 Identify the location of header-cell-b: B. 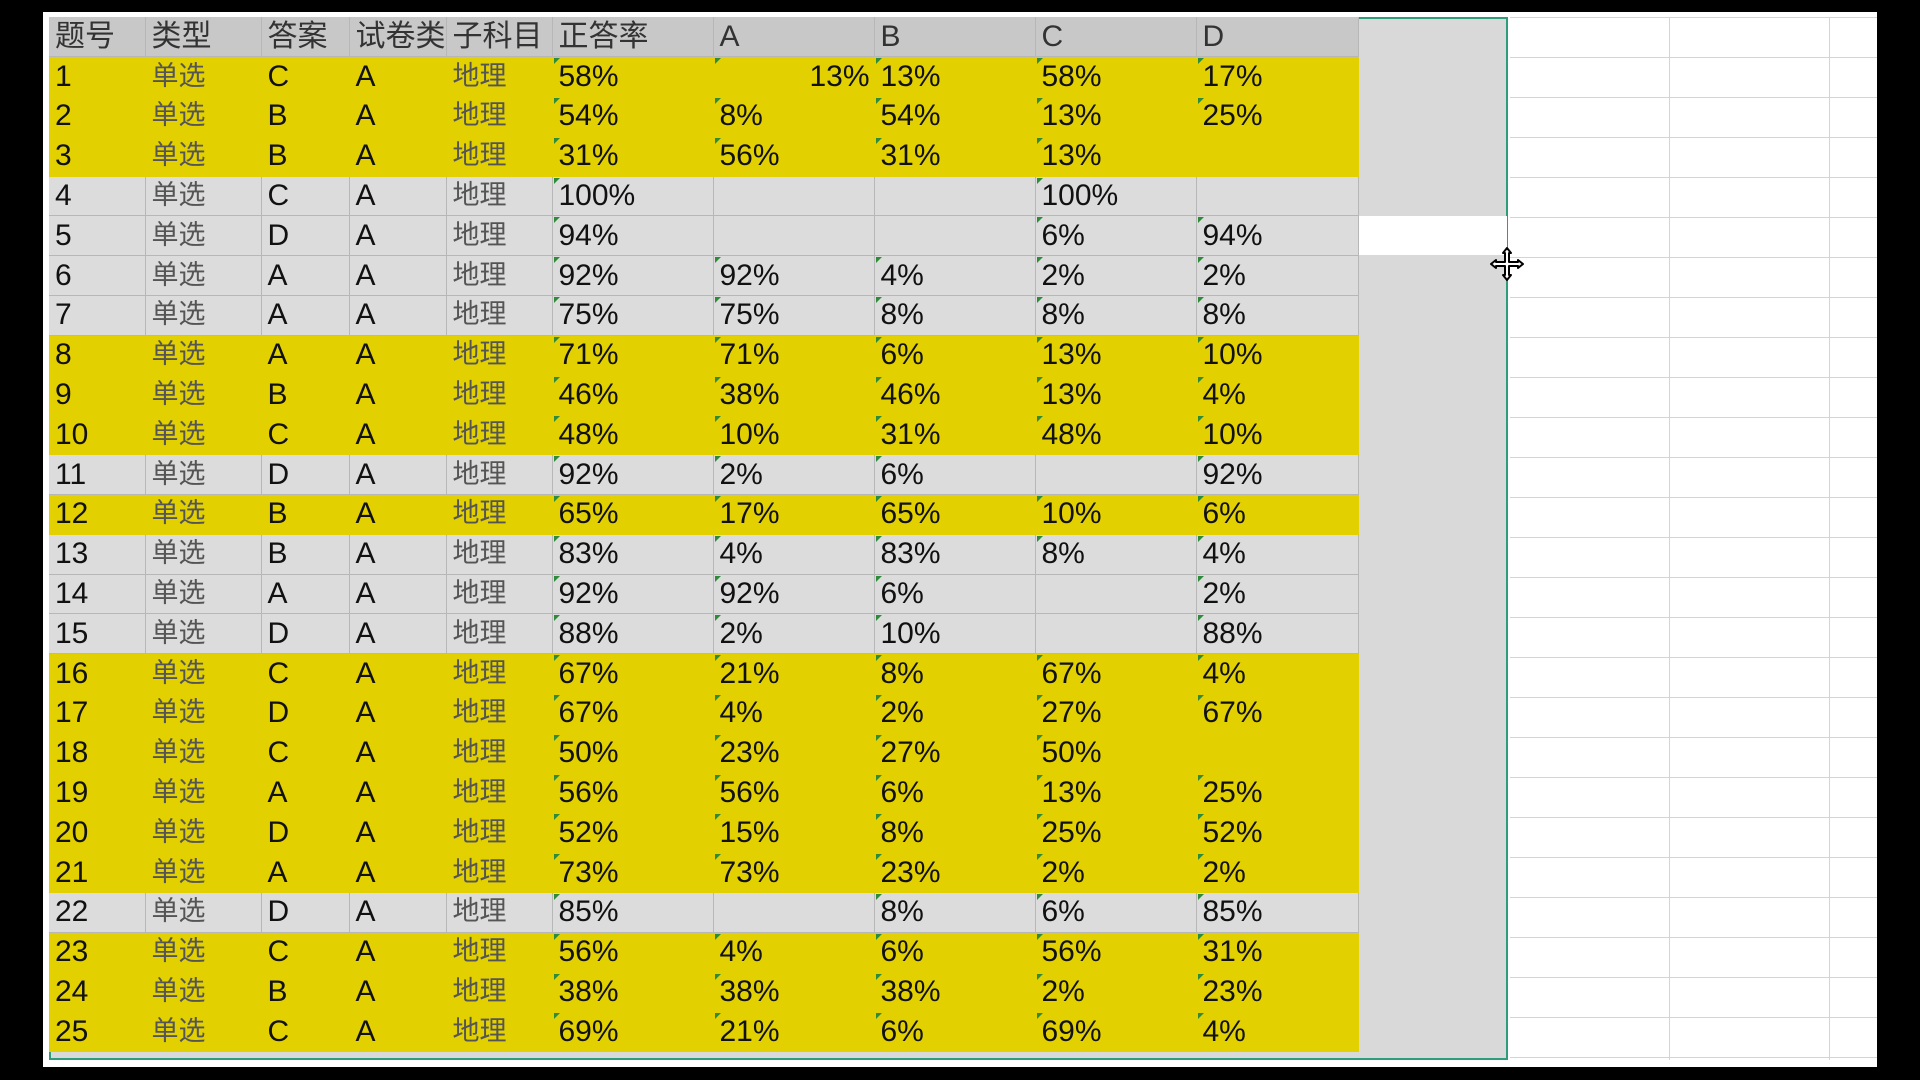
(955, 37).